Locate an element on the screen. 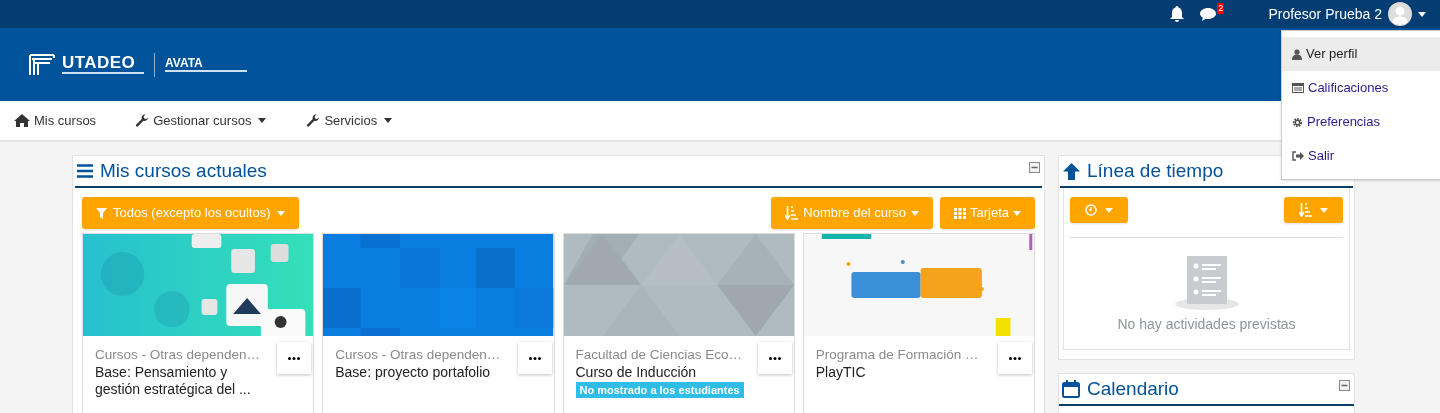 This screenshot has width=1440, height=413. chat-icon is located at coordinates (1208, 14).